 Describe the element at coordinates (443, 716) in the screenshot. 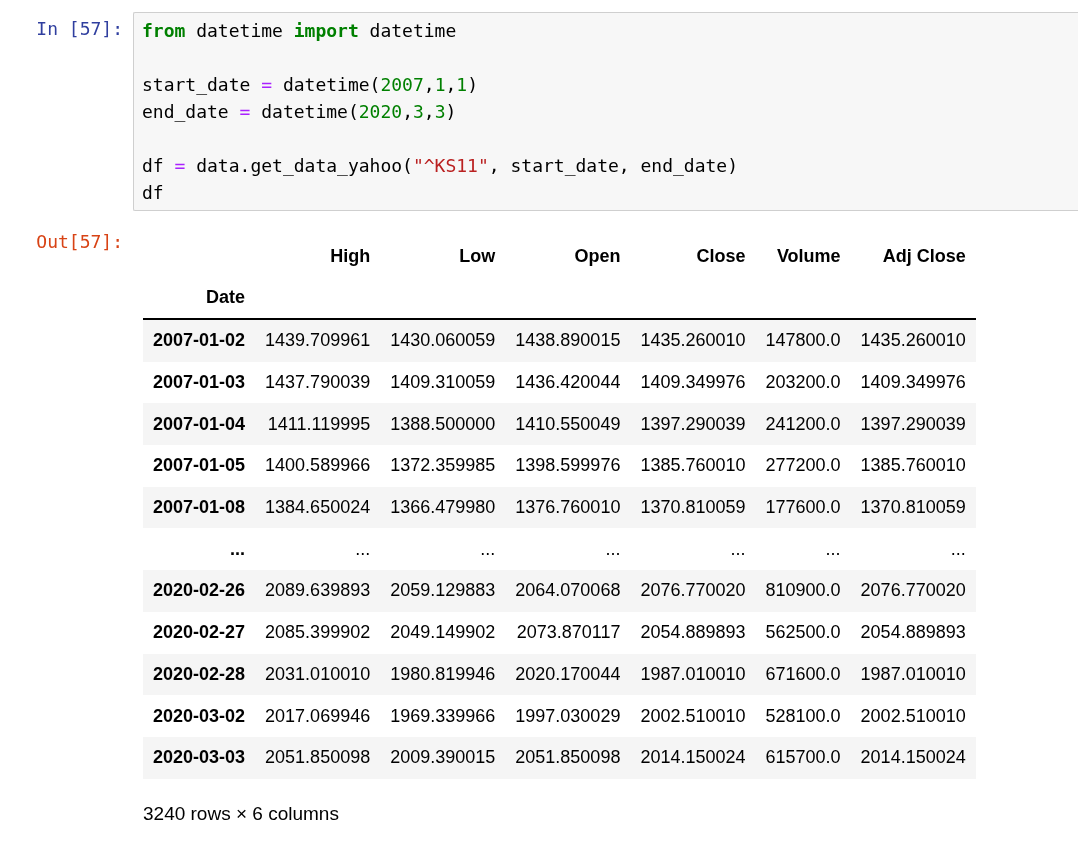

I see `table-cell: 1969.339966` at that location.